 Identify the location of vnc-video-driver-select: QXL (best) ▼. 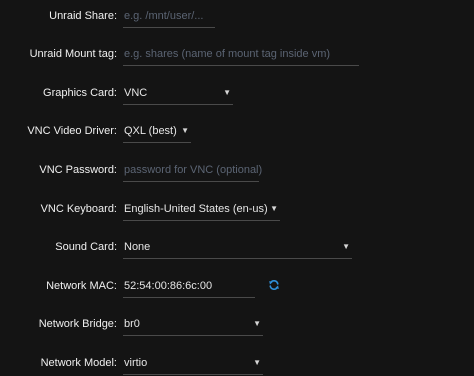
(157, 132).